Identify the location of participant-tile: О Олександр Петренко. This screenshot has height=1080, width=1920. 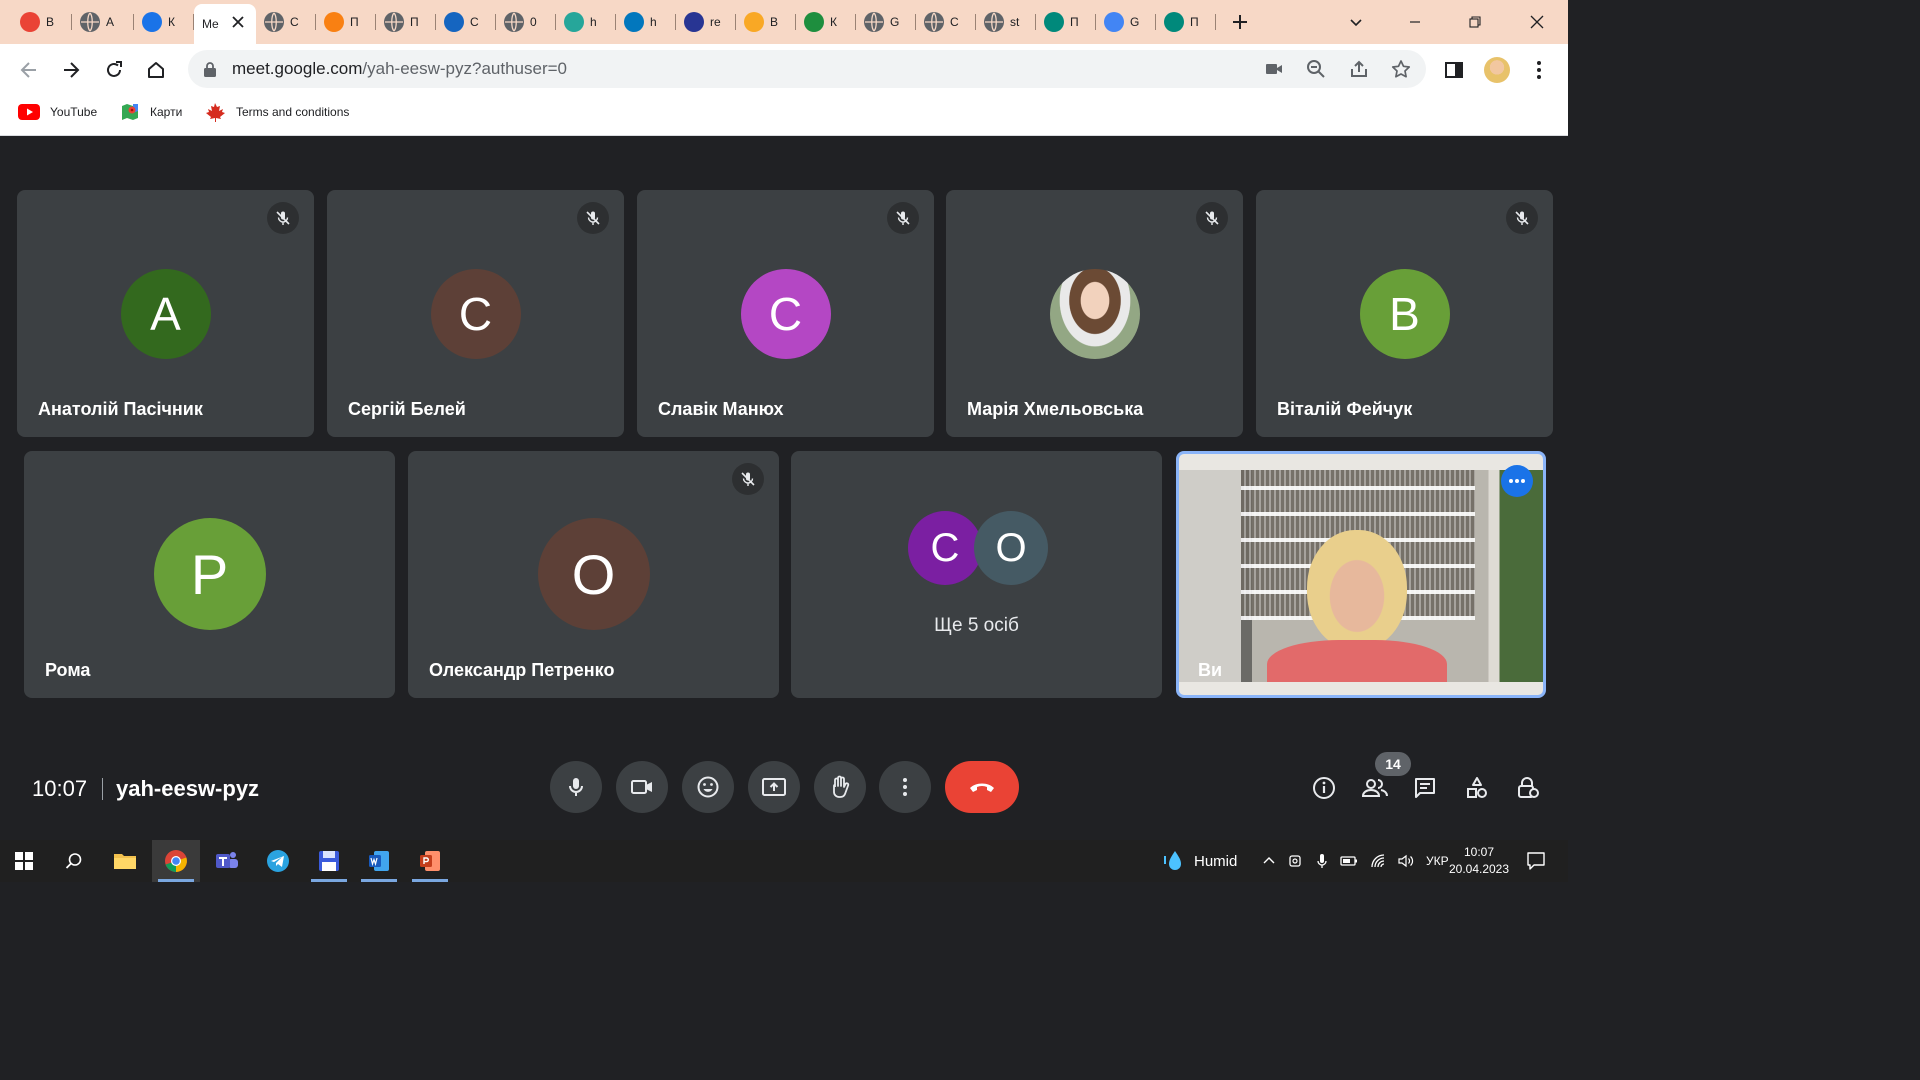
(593, 574).